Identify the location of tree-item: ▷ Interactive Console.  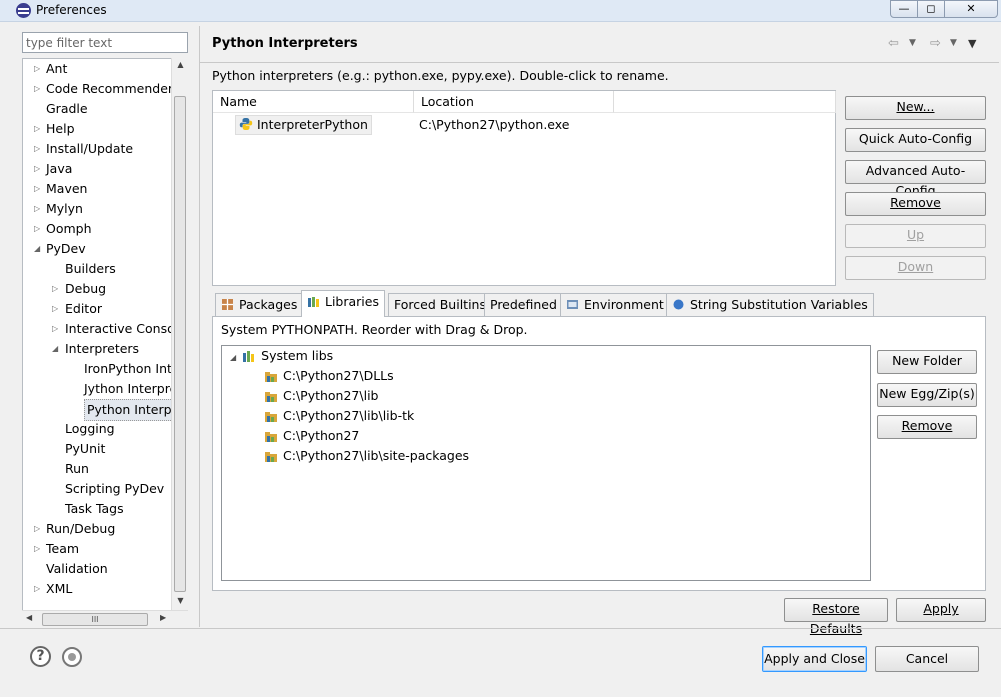
(105, 329).